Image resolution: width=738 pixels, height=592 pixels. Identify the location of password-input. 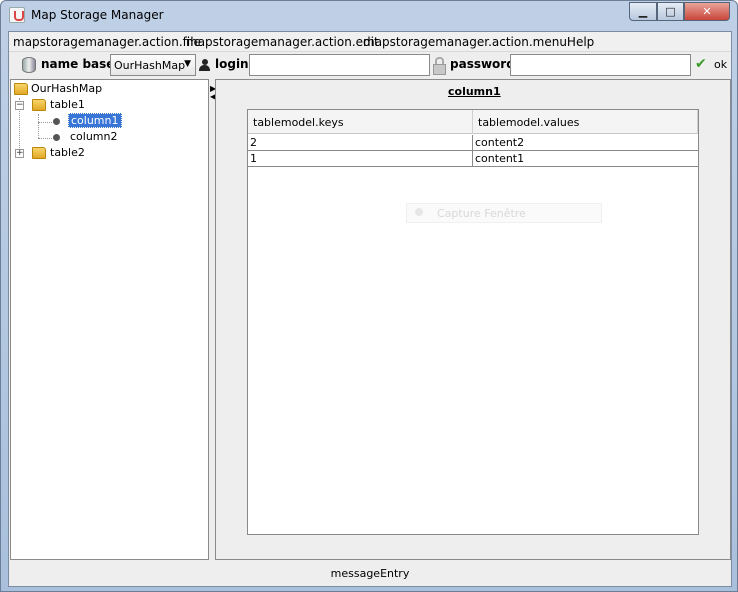
(600, 65).